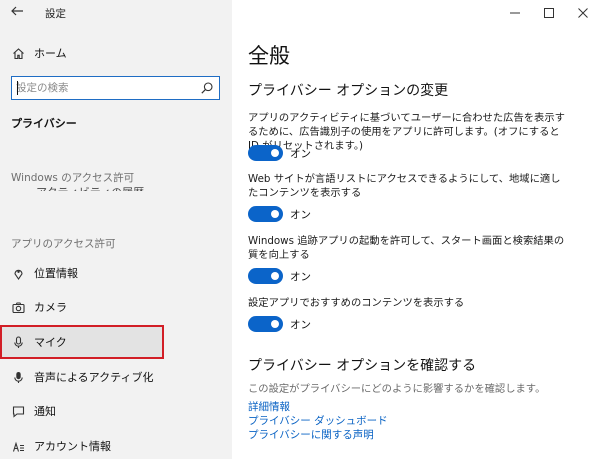 This screenshot has height=459, width=600. I want to click on camera-icon, so click(18, 307).